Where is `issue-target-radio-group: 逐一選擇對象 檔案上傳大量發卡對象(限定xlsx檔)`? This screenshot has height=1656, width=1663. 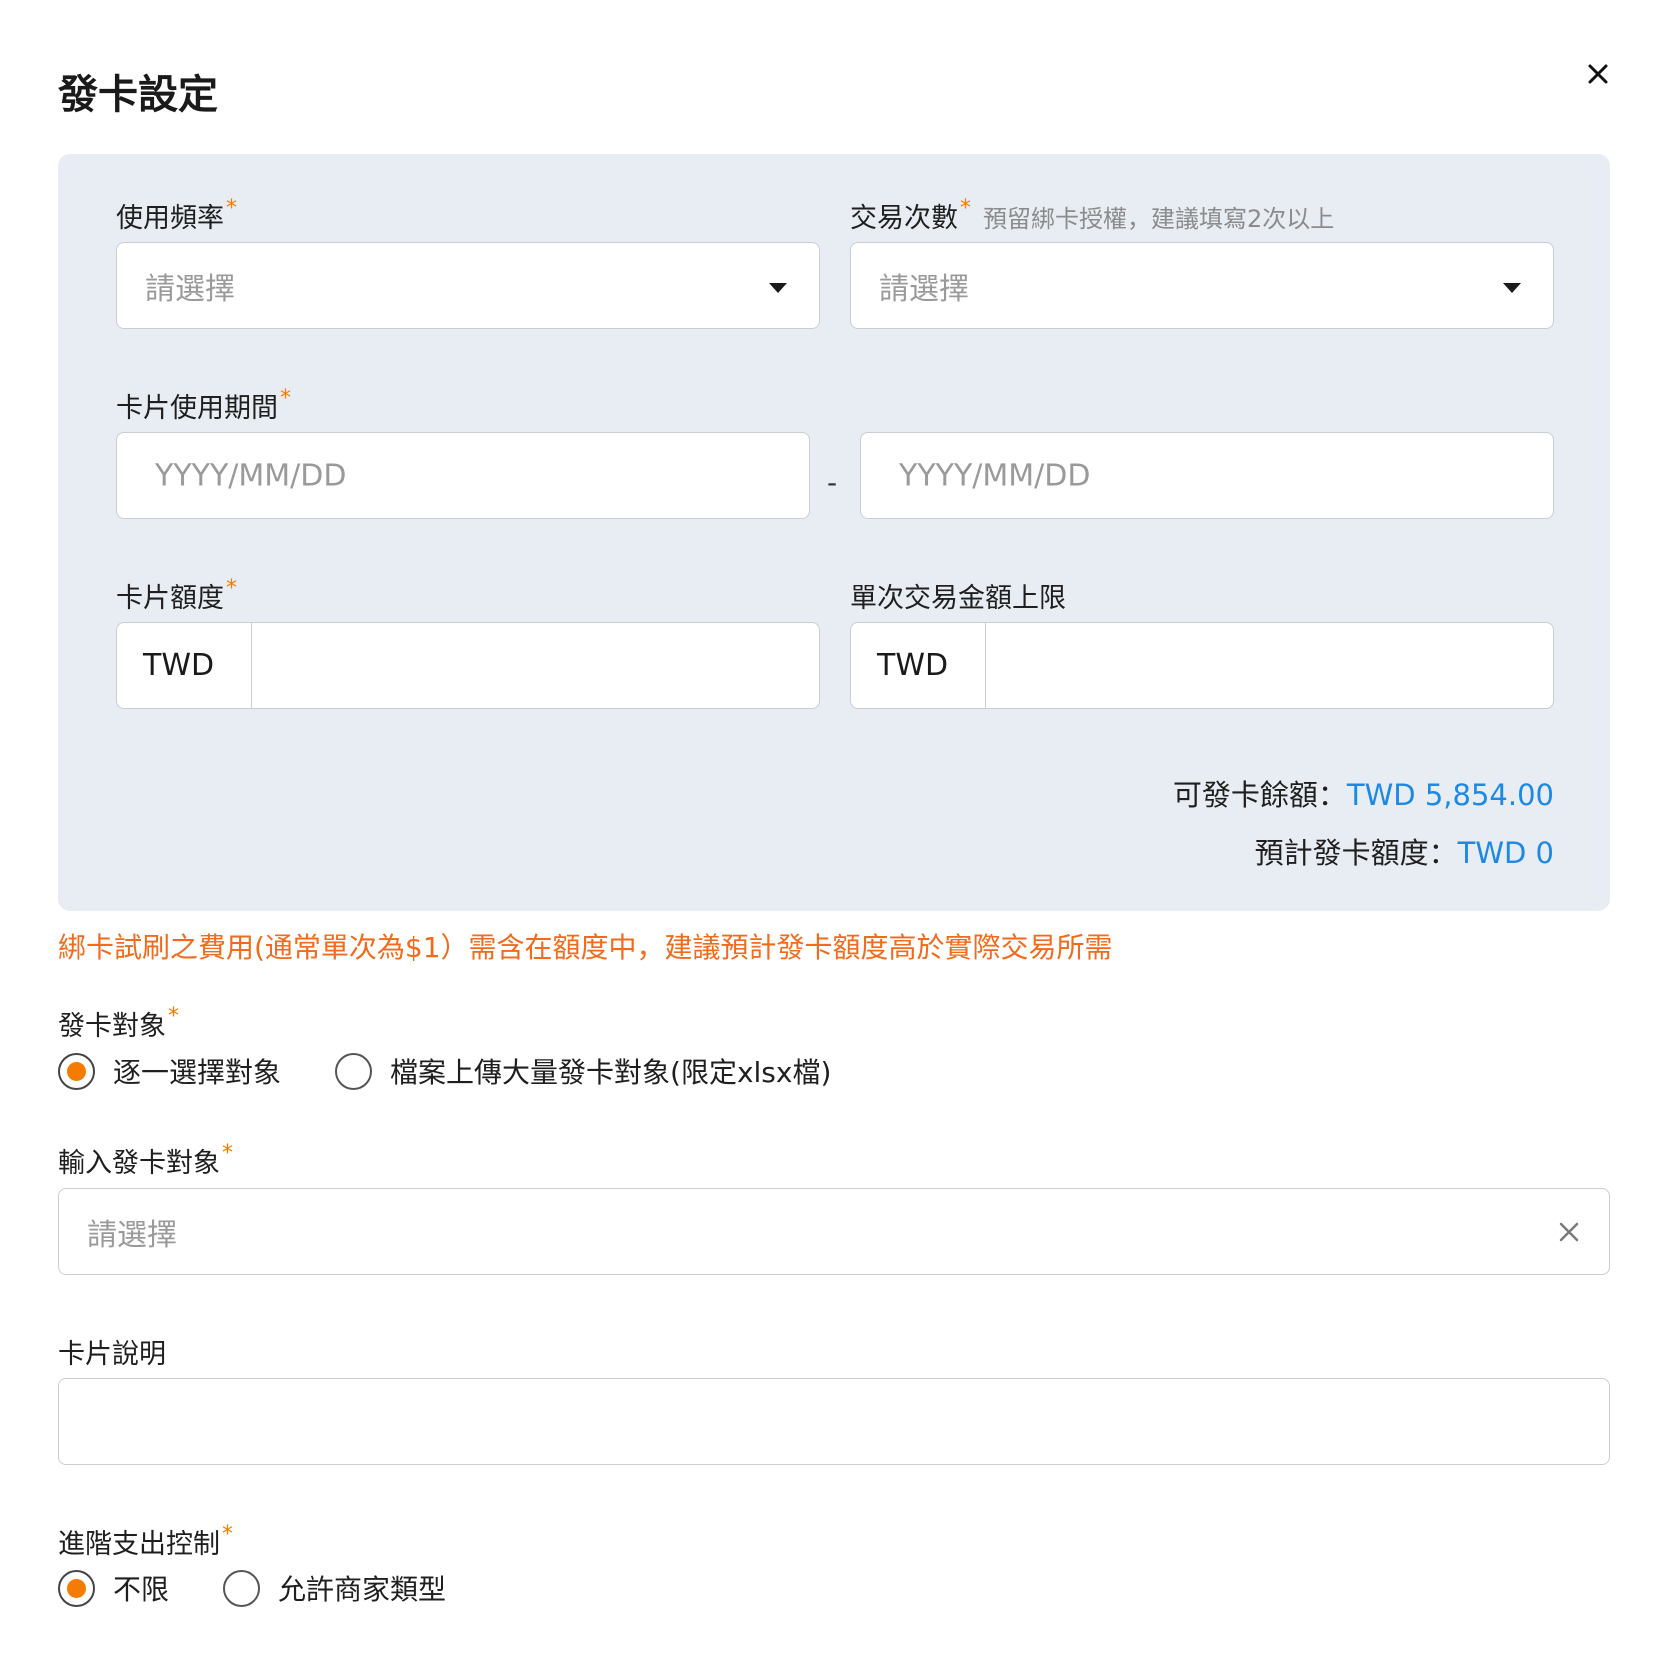 issue-target-radio-group: 逐一選擇對象 檔案上傳大量發卡對象(限定xlsx檔) is located at coordinates (444, 1071).